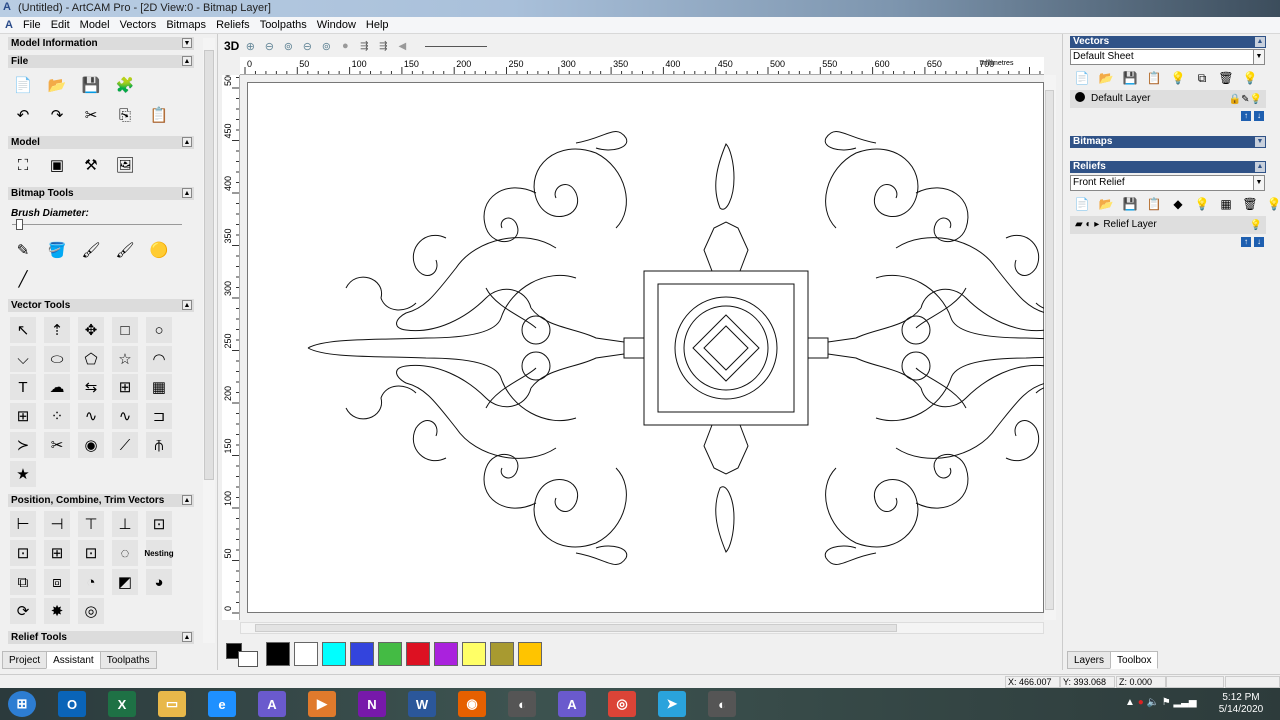 The width and height of the screenshot is (1280, 720). What do you see at coordinates (1082, 78) in the screenshot?
I see `new-layer-icon: 📄` at bounding box center [1082, 78].